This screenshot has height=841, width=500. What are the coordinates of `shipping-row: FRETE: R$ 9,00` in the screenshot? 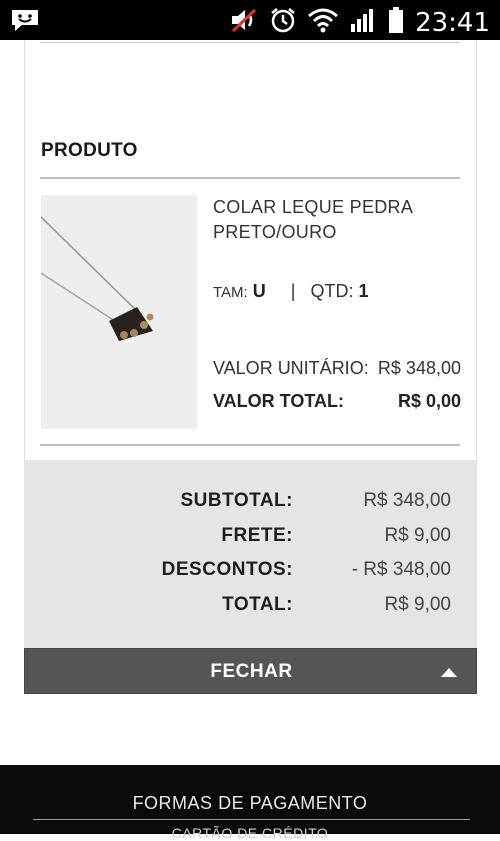 It's located at (250, 540).